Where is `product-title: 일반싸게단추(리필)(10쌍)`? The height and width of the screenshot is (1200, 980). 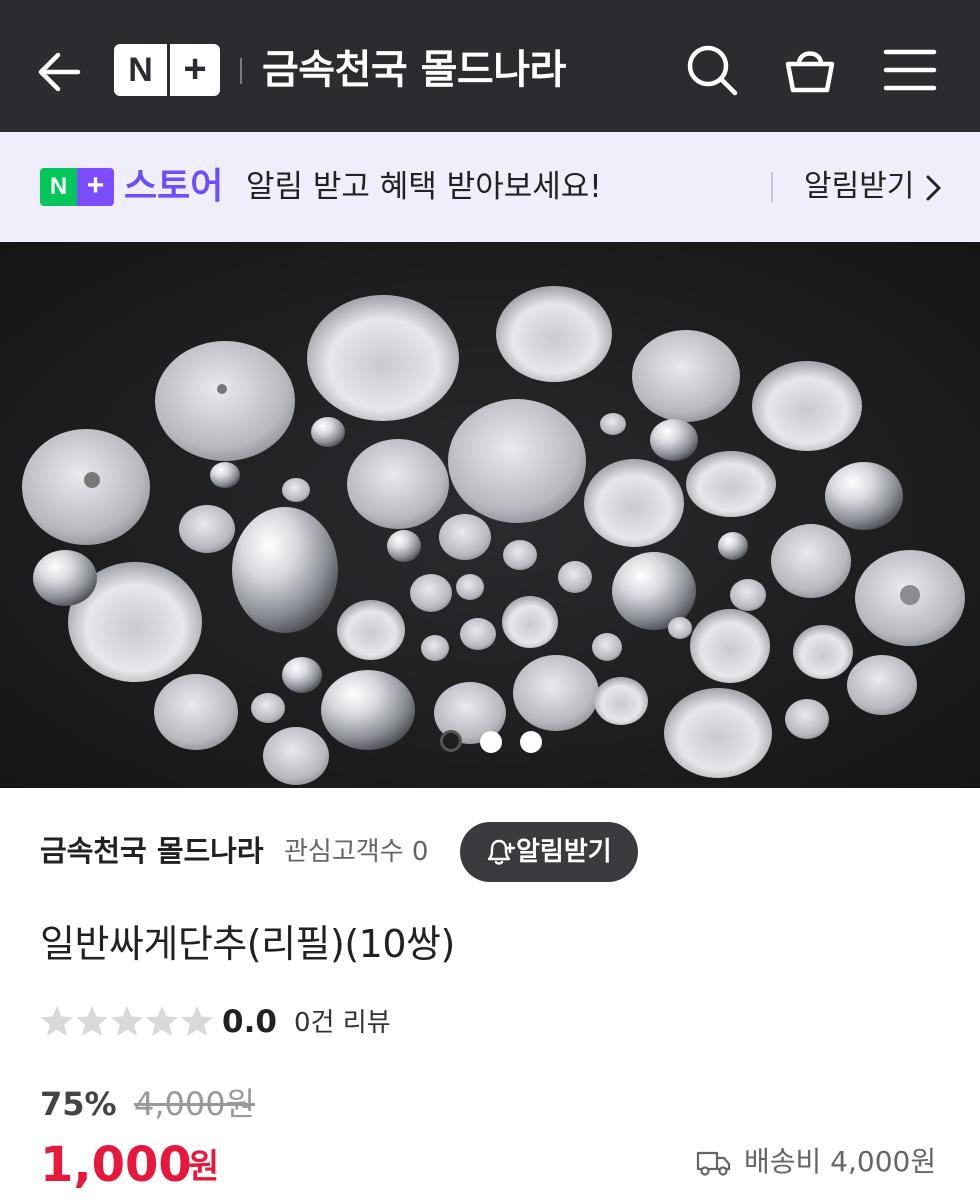 product-title: 일반싸게단추(리필)(10쌍) is located at coordinates (247, 944).